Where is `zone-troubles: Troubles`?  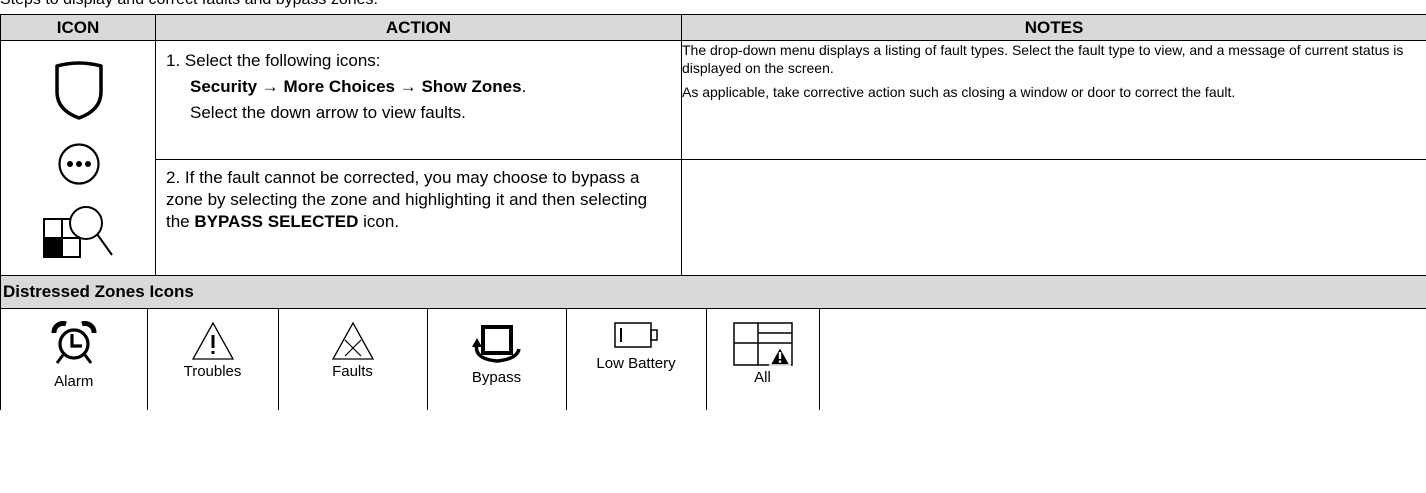
zone-troubles: Troubles is located at coordinates (213, 359).